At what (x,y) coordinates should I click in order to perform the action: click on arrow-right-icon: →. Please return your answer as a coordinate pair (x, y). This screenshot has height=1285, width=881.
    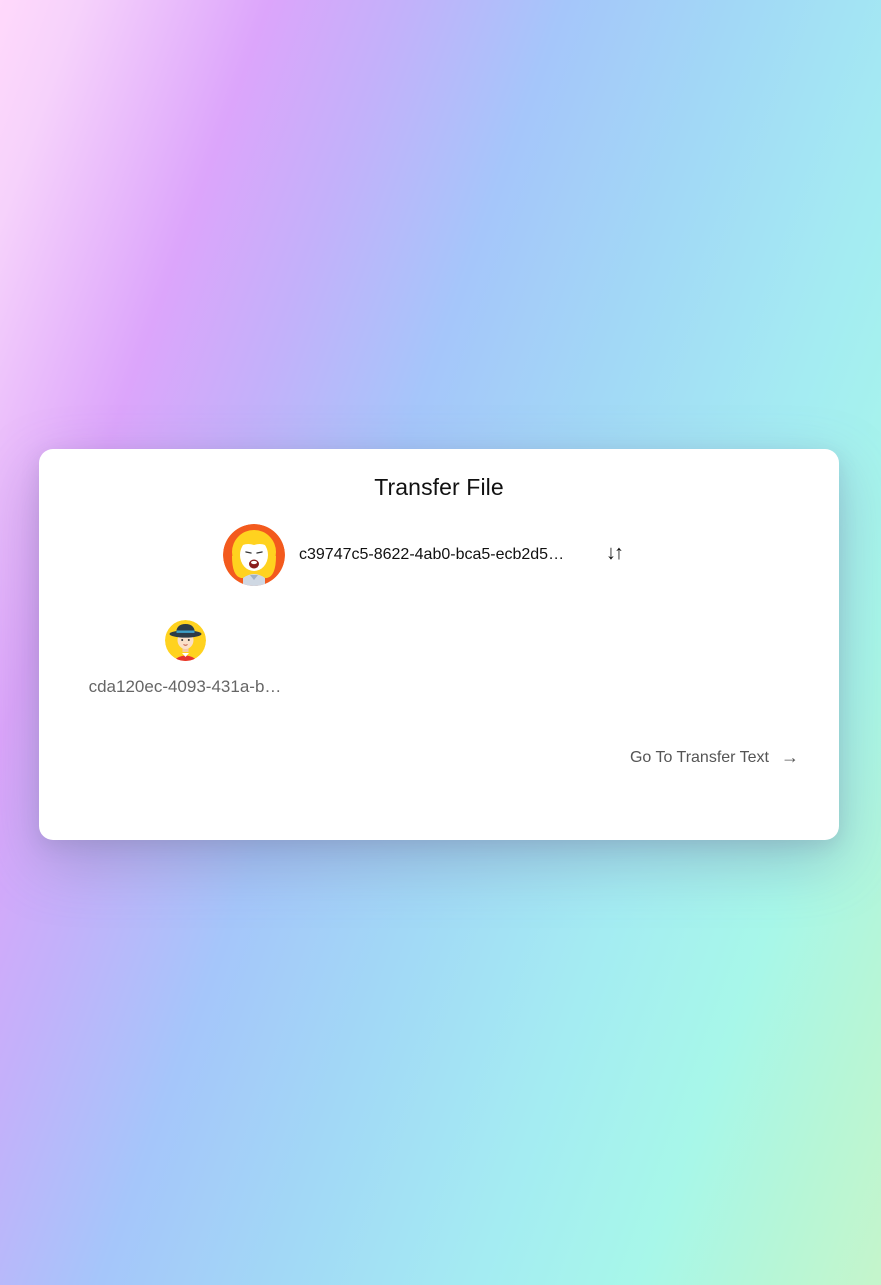
    Looking at the image, I should click on (790, 757).